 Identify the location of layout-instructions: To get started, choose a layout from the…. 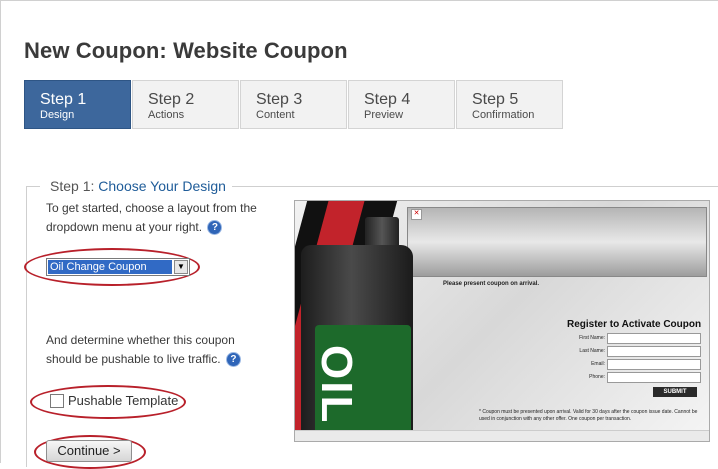
(151, 218).